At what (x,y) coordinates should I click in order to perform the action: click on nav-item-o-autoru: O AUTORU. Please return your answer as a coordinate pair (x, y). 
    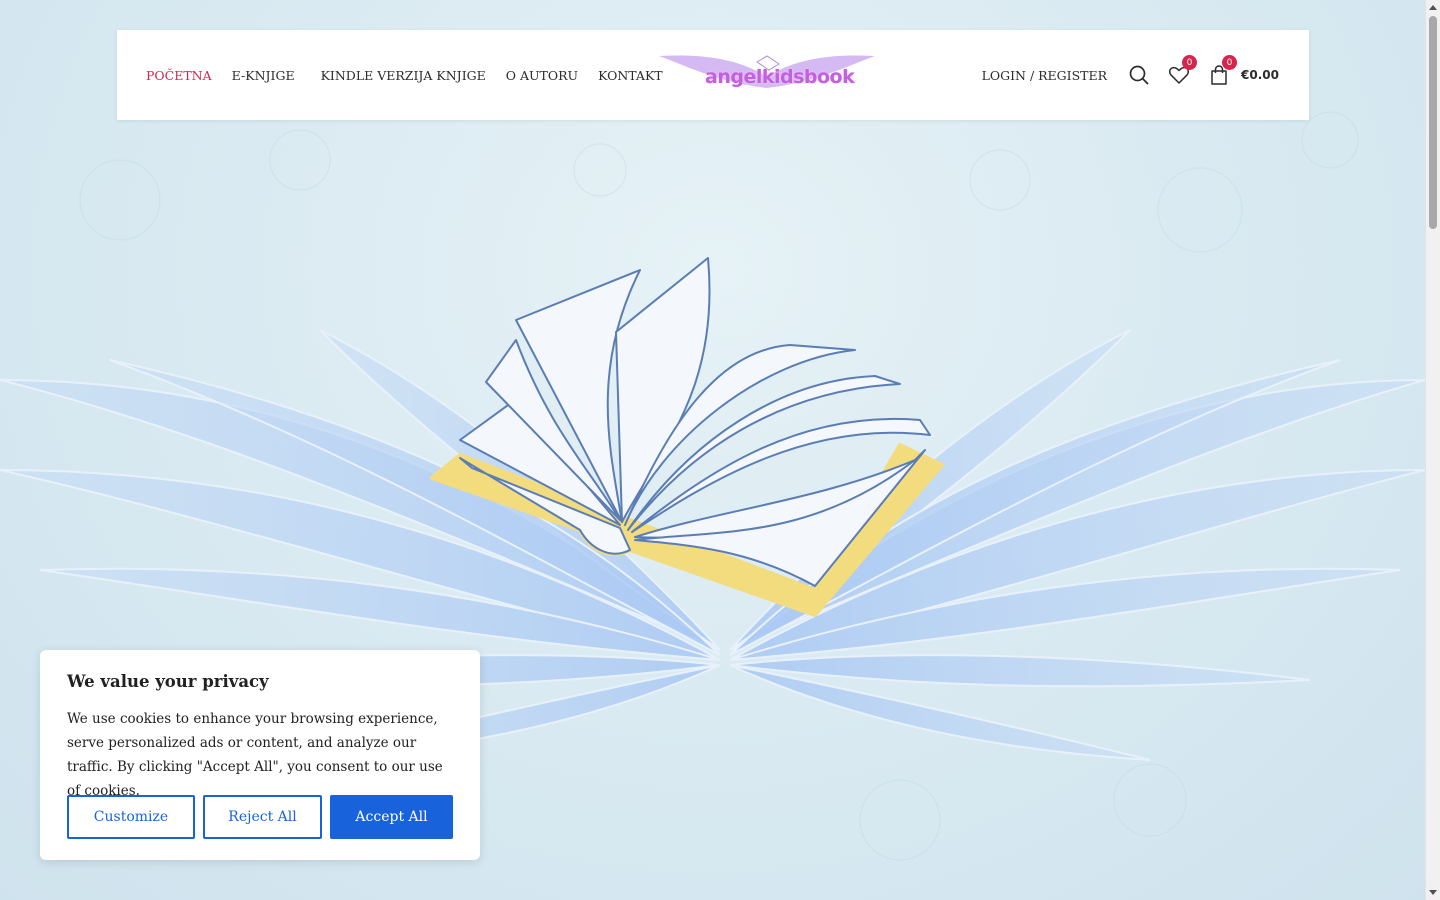
    Looking at the image, I should click on (542, 75).